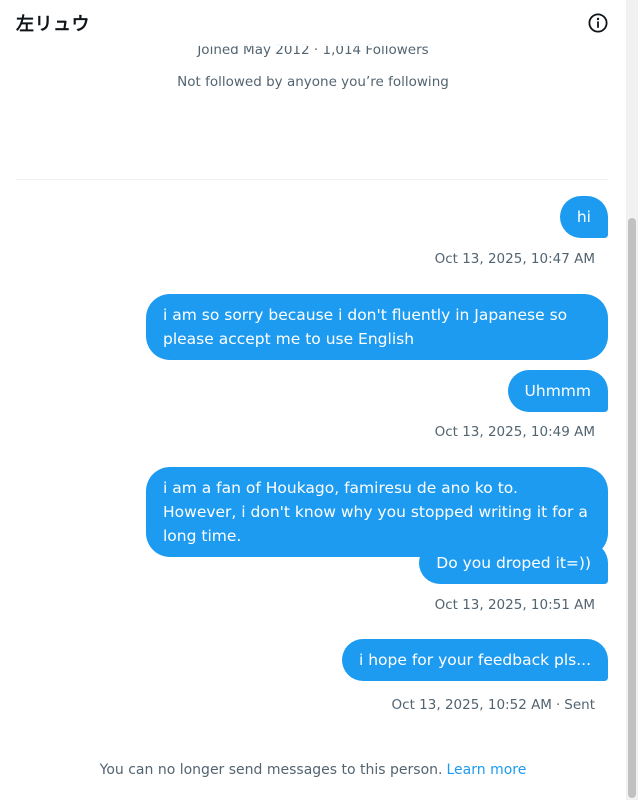 This screenshot has width=638, height=800. Describe the element at coordinates (486, 770) in the screenshot. I see `learn-more-link: Learn more` at that location.